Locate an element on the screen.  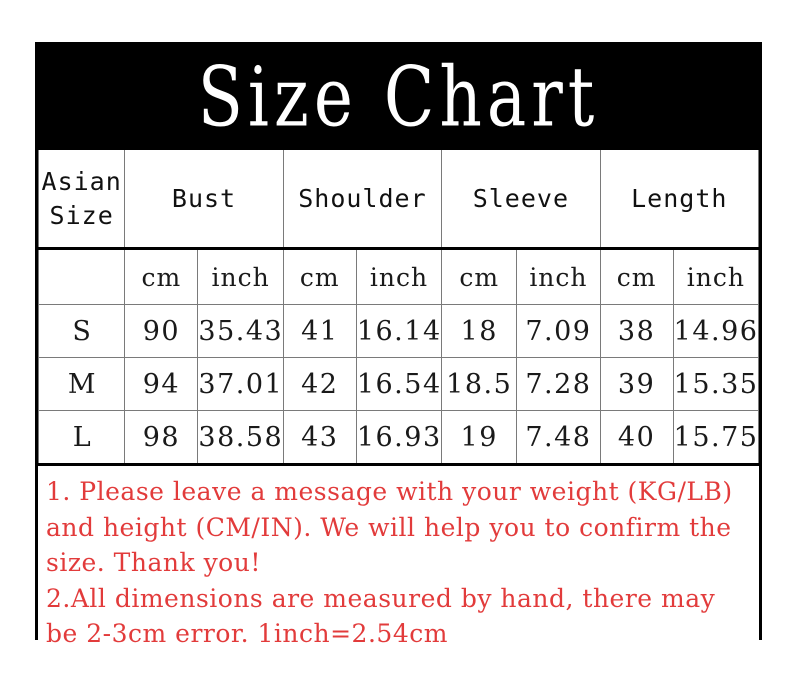
cell-bust-inch: 35.43 is located at coordinates (240, 331).